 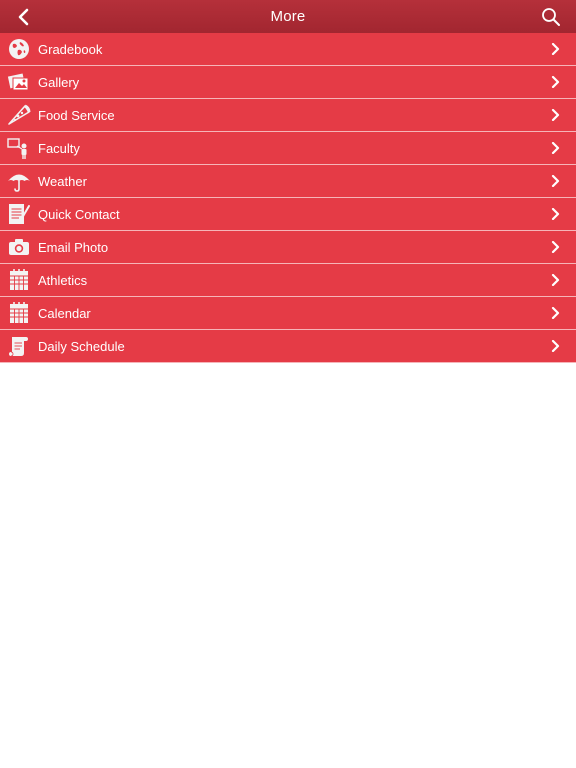 What do you see at coordinates (81, 346) in the screenshot?
I see `menu-item-label: Daily Schedule` at bounding box center [81, 346].